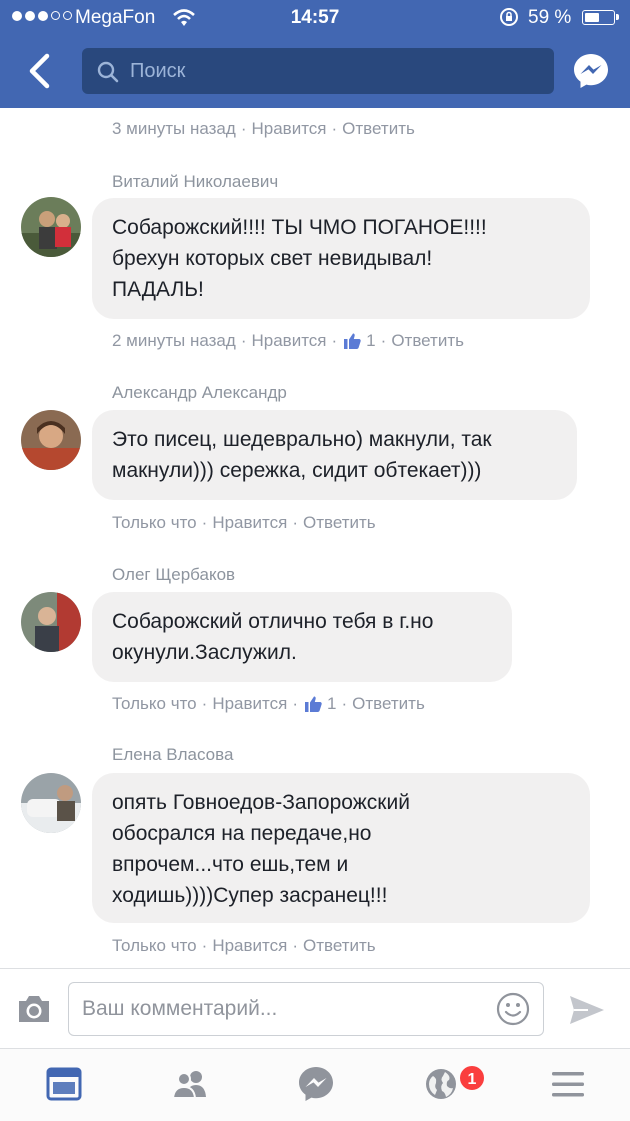 Image resolution: width=630 pixels, height=1121 pixels. I want to click on comment-timestamp: 2 минуты назад, so click(174, 340).